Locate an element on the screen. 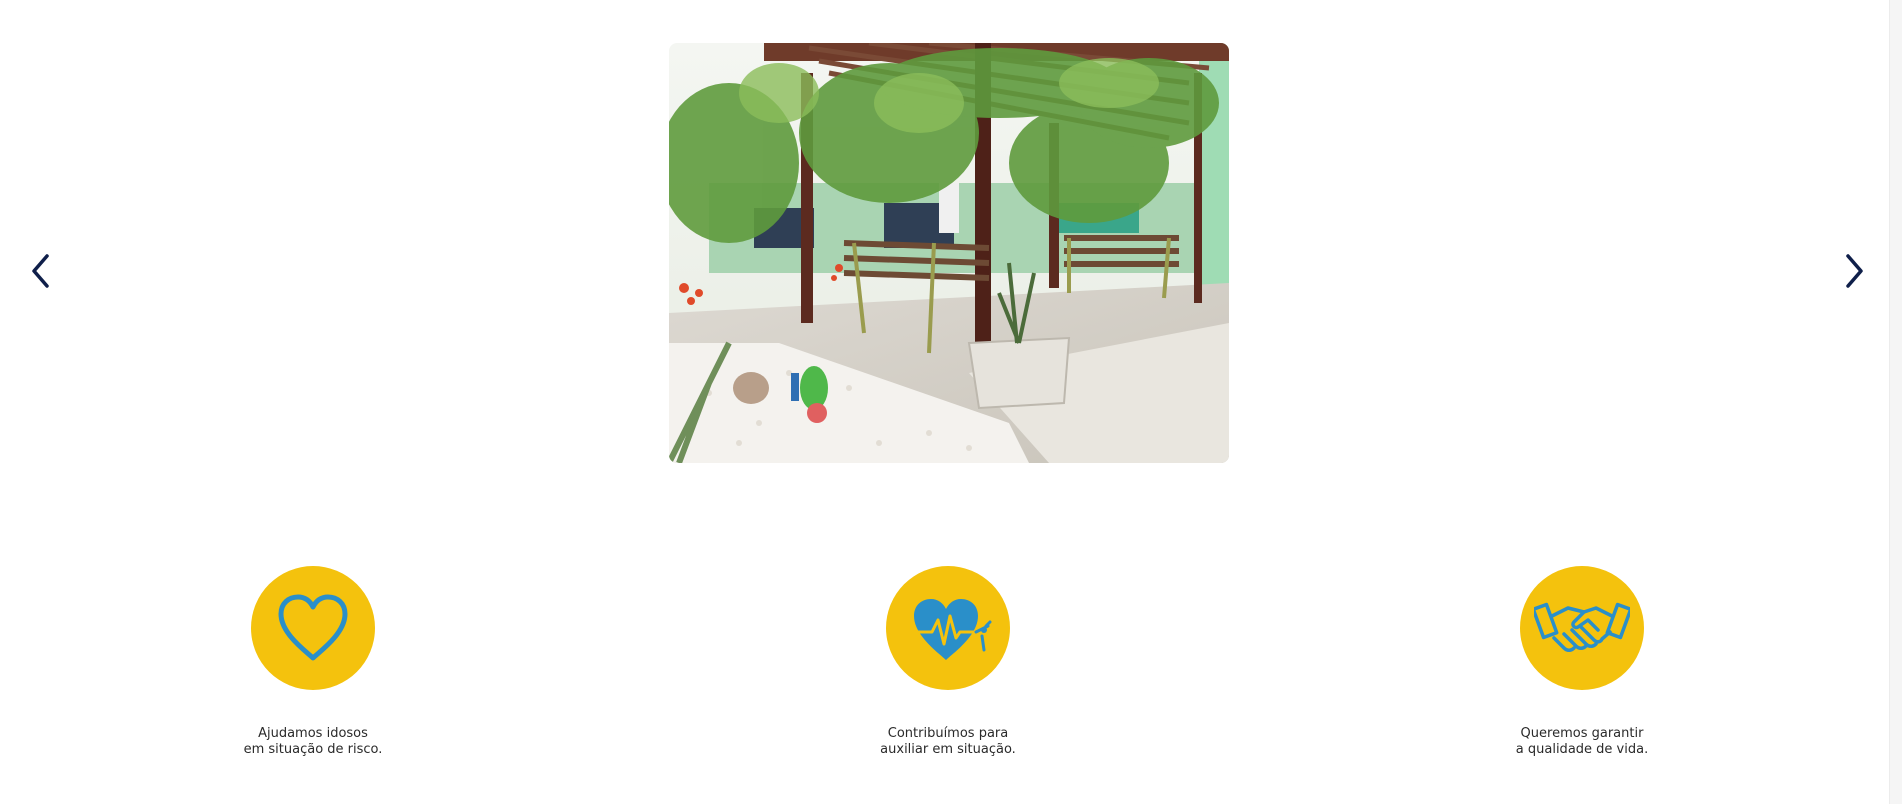  feature-text-line1: Ajudamos idosos is located at coordinates (313, 733).